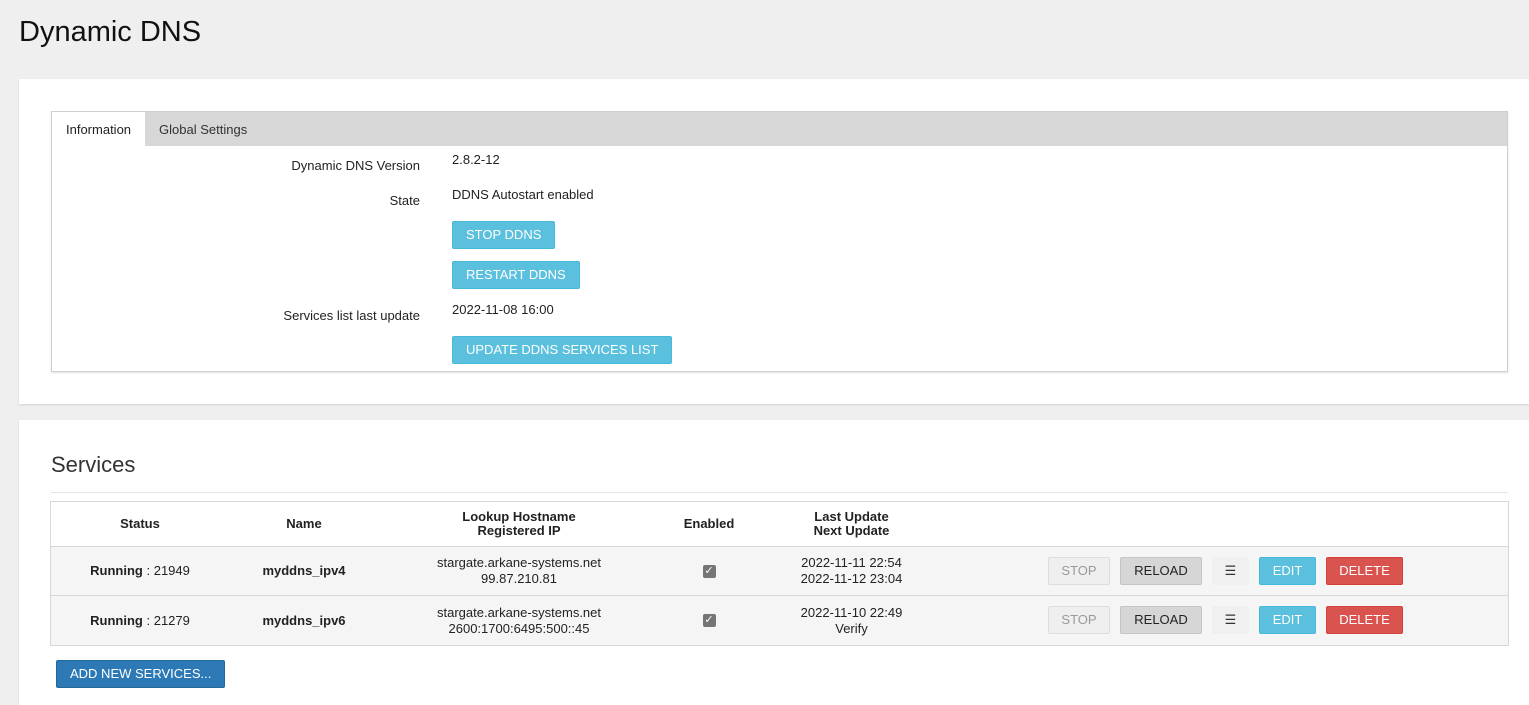 This screenshot has height=705, width=1529. I want to click on version-value: 2.8.2-12, so click(476, 159).